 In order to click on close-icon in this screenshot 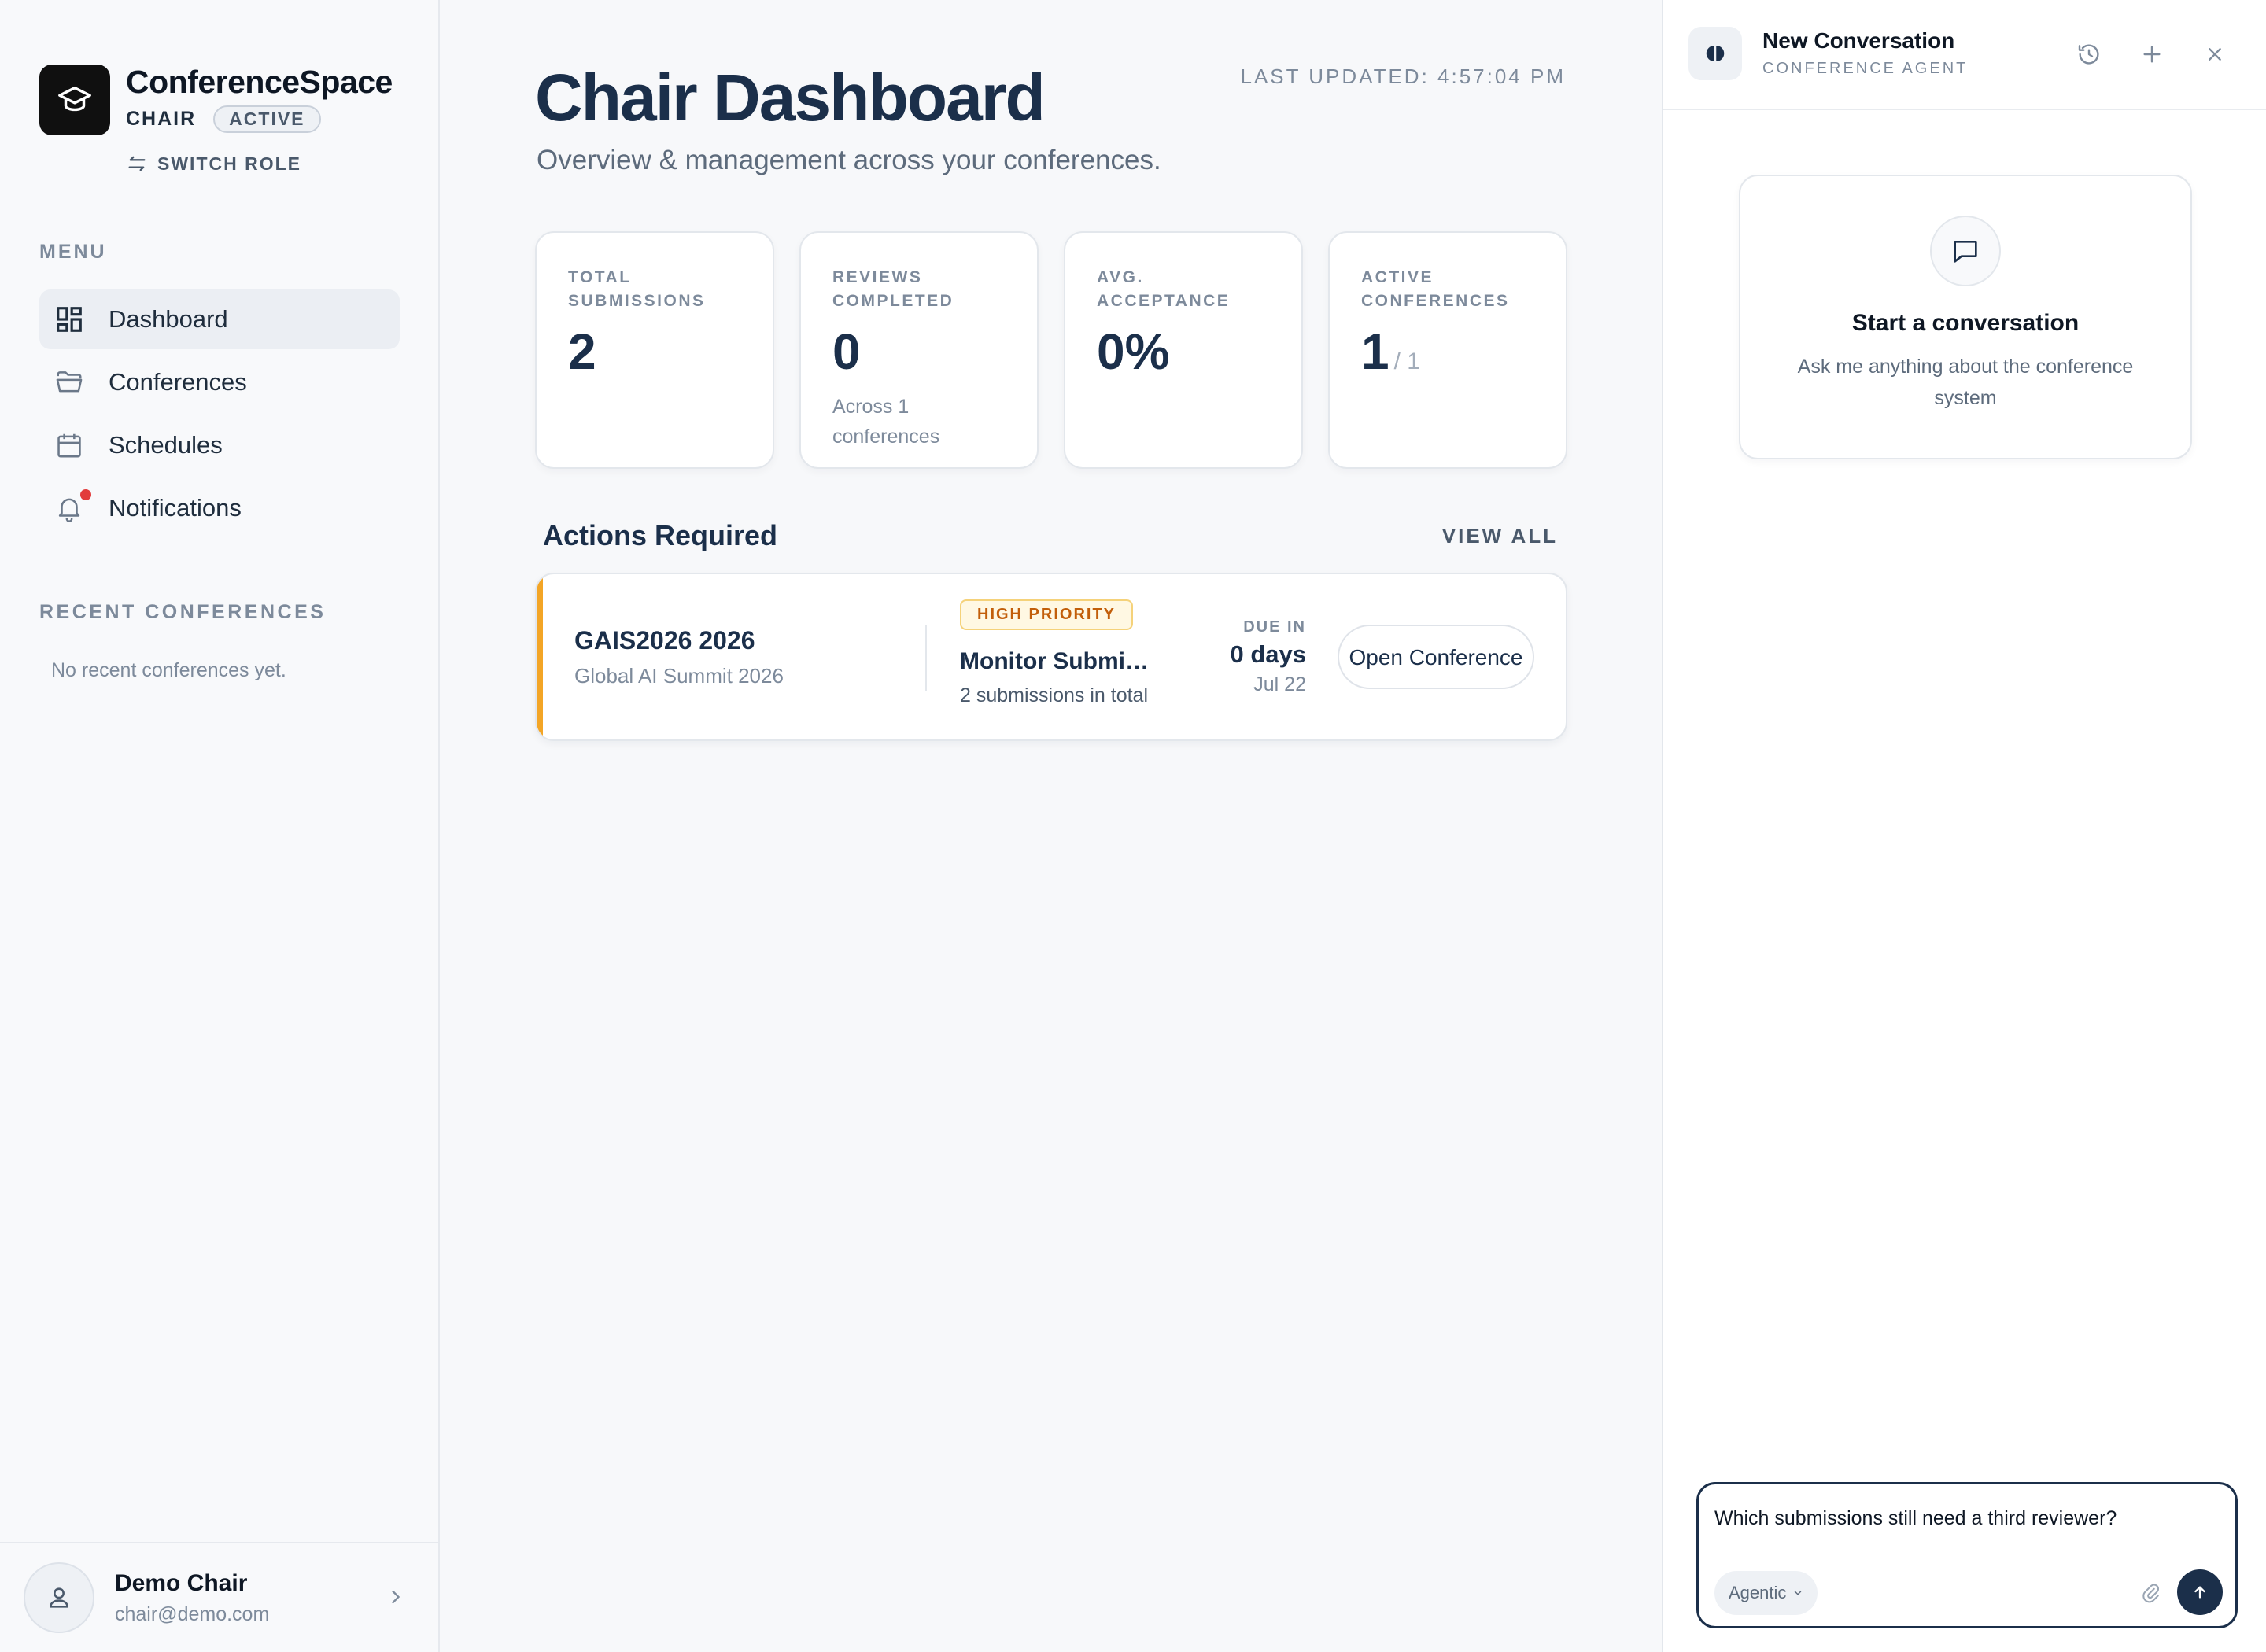, I will do `click(2215, 54)`.